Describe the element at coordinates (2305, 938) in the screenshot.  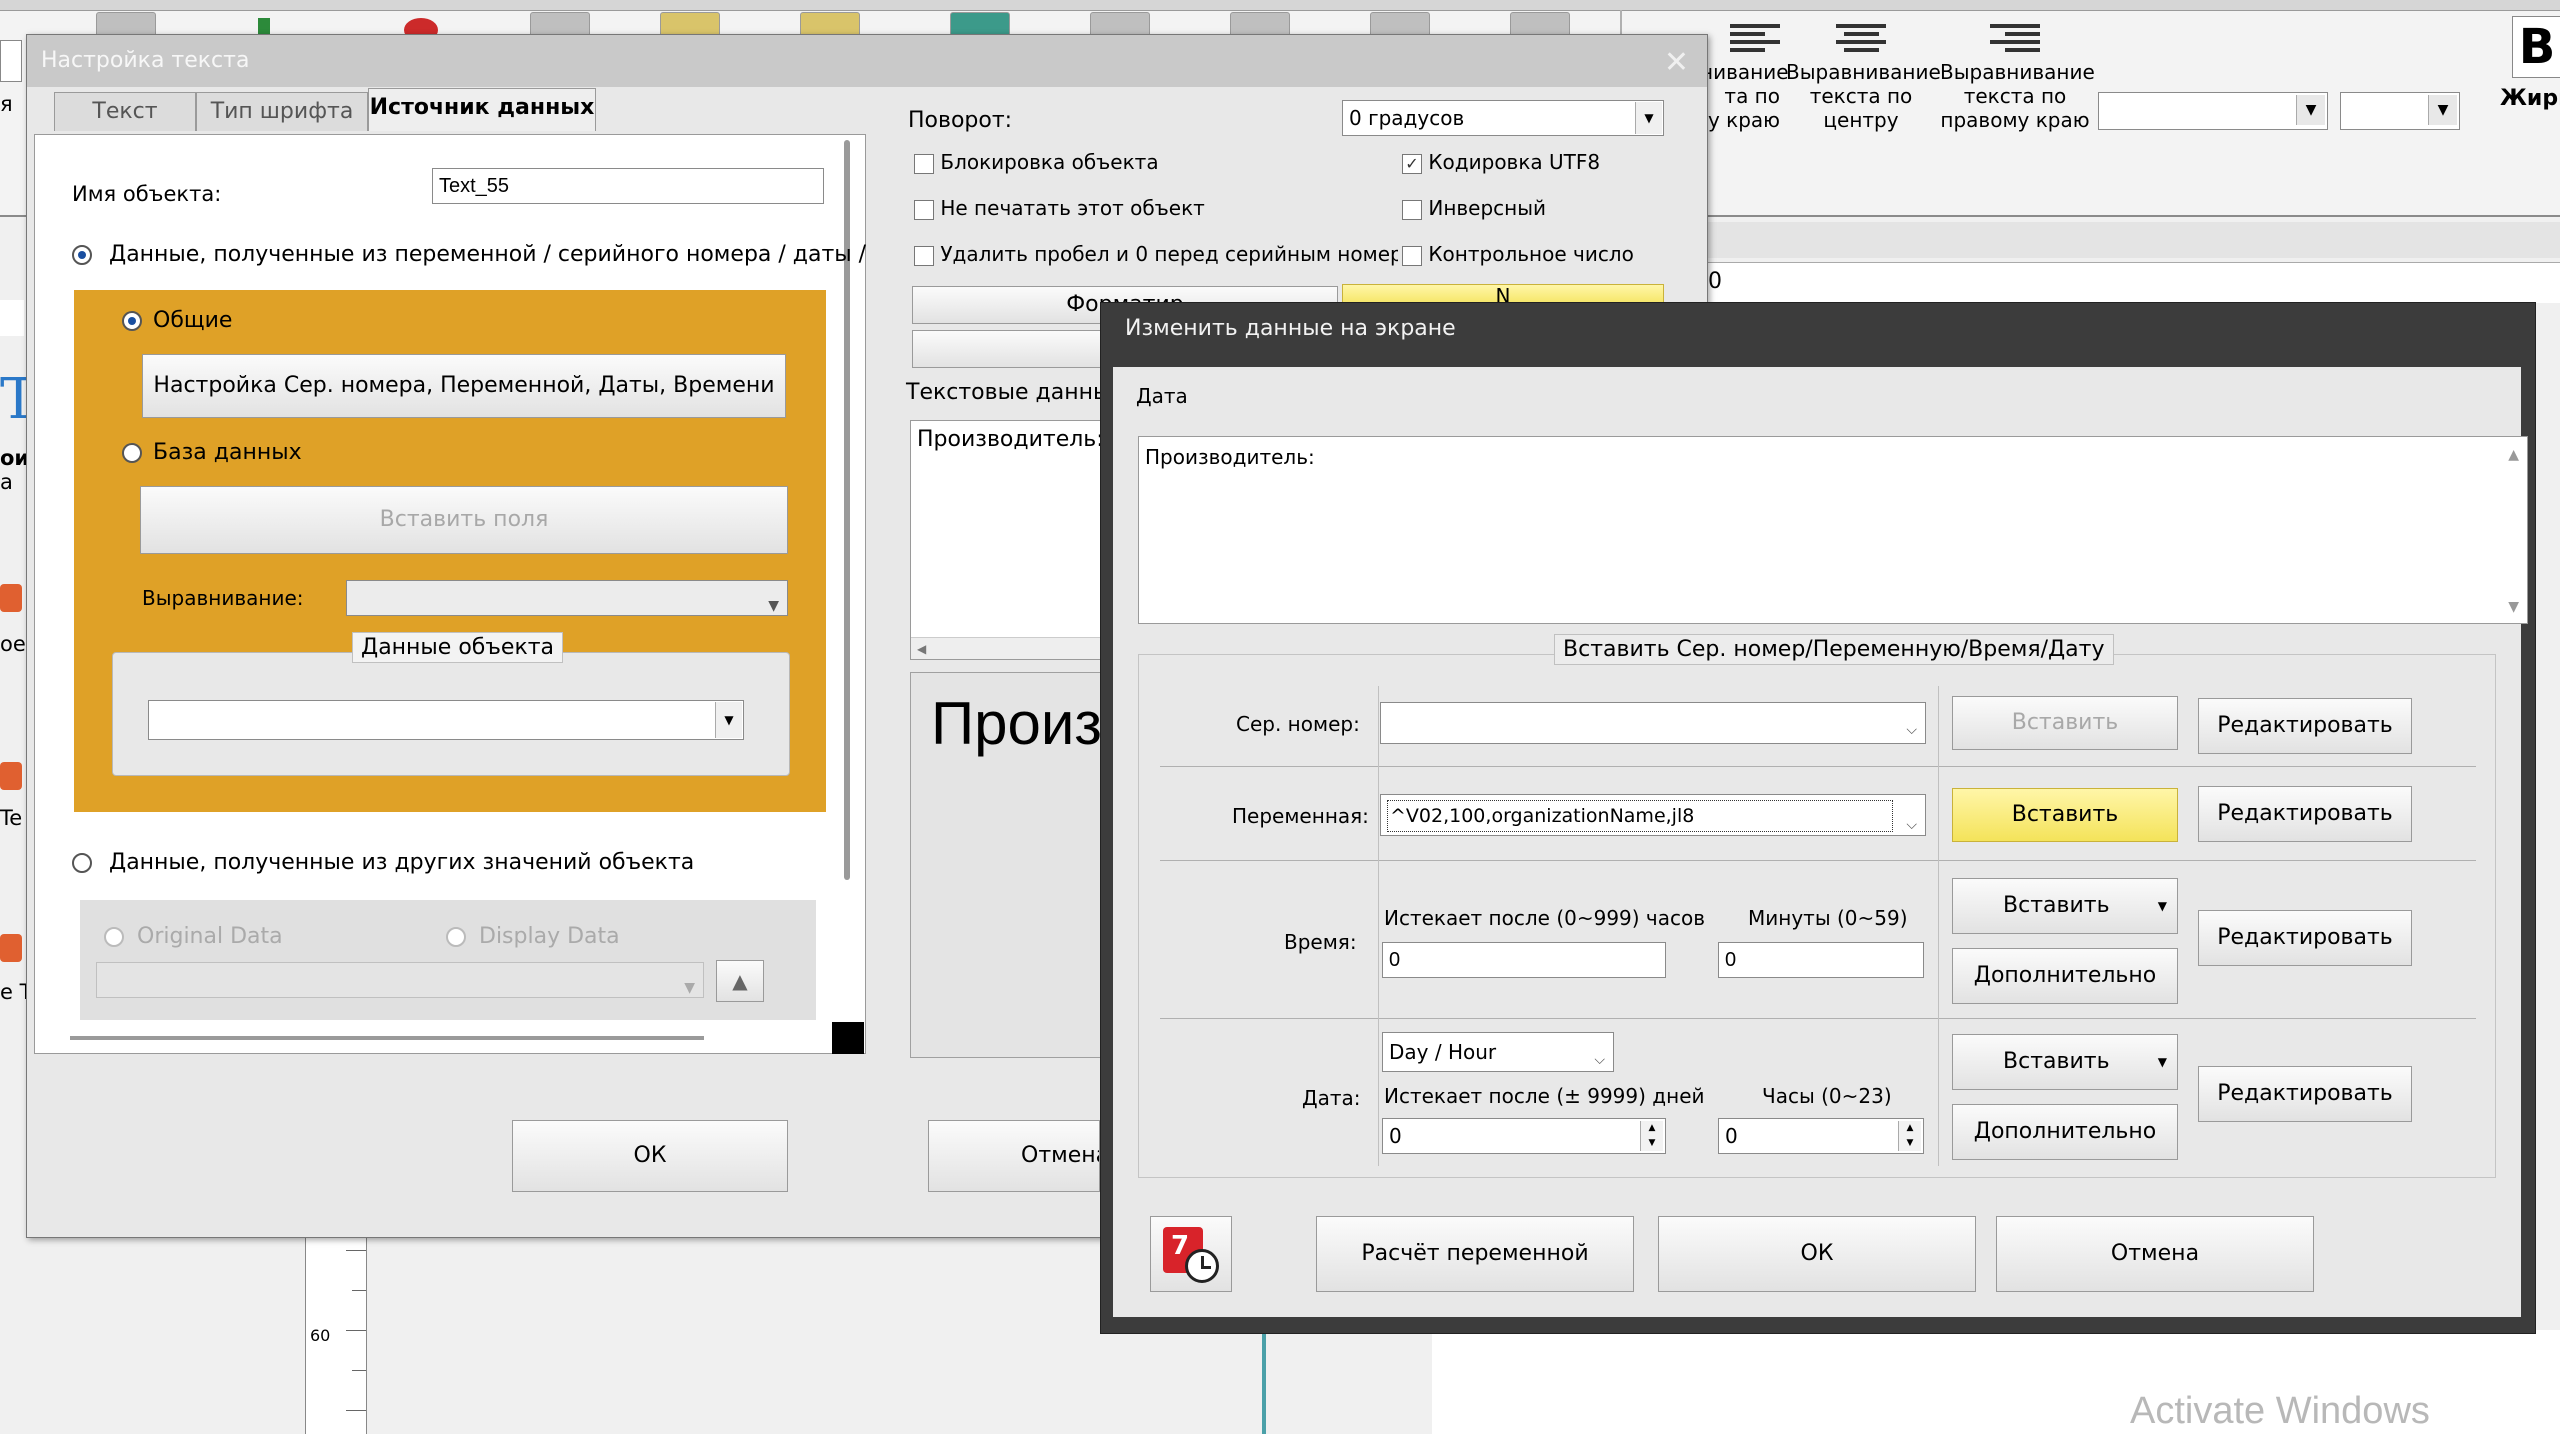
I see `time-edit-button: Редактировать` at that location.